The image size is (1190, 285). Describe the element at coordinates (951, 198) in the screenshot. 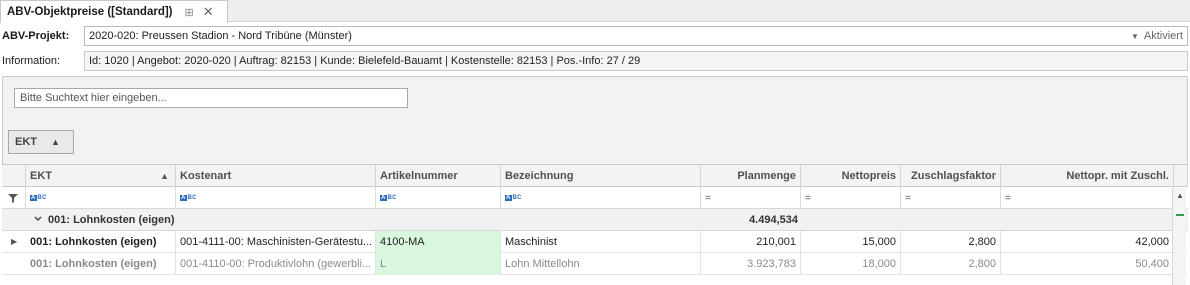

I see `filter-cell-zuschlagsfaktor: =` at that location.